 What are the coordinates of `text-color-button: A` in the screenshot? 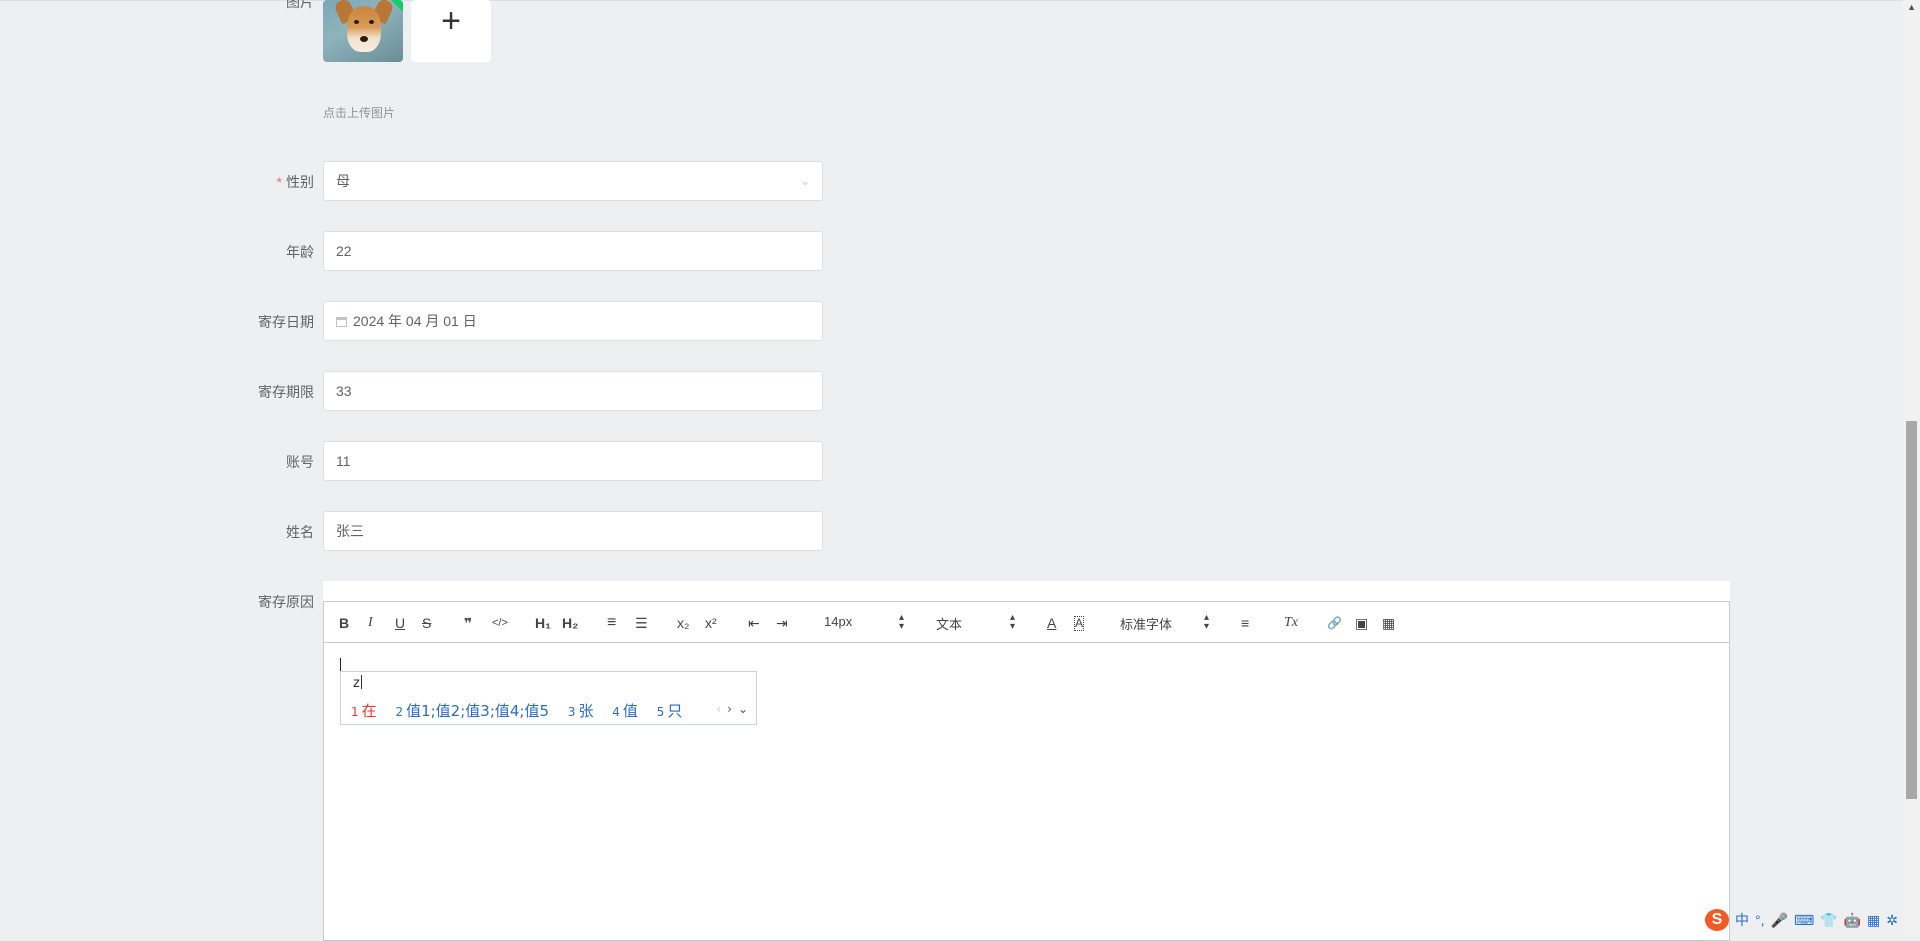 It's located at (1051, 623).